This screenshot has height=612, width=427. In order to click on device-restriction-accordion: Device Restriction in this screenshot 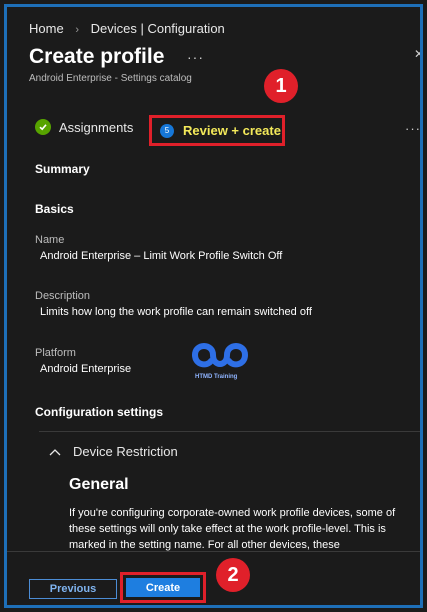, I will do `click(113, 451)`.